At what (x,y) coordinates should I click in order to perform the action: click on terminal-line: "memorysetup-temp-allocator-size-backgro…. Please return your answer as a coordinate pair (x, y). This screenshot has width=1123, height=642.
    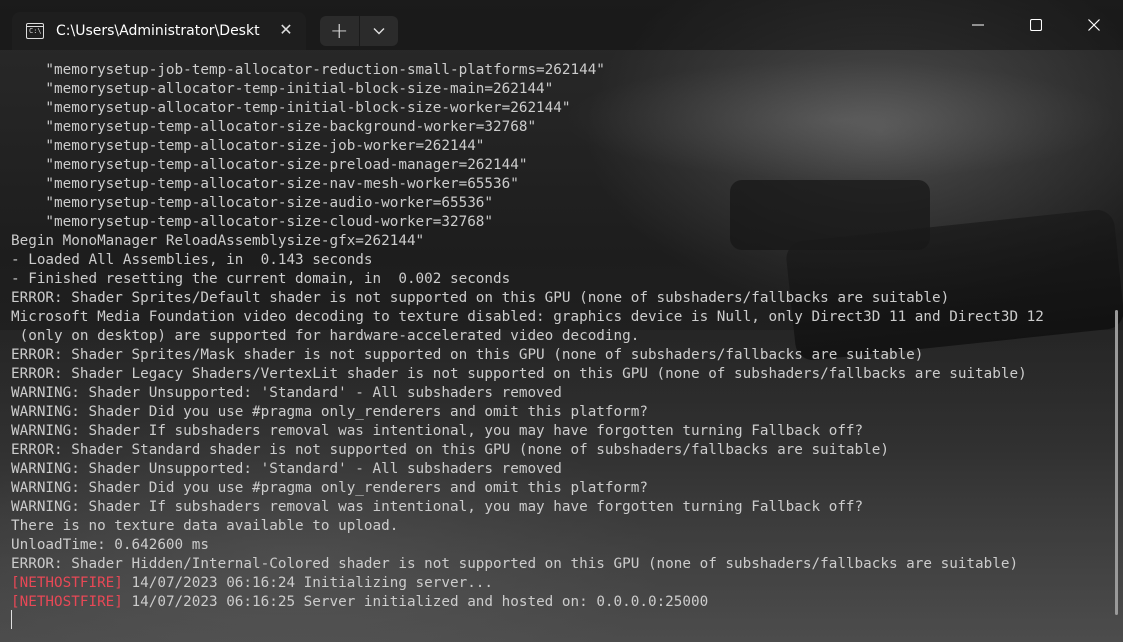
    Looking at the image, I should click on (561, 127).